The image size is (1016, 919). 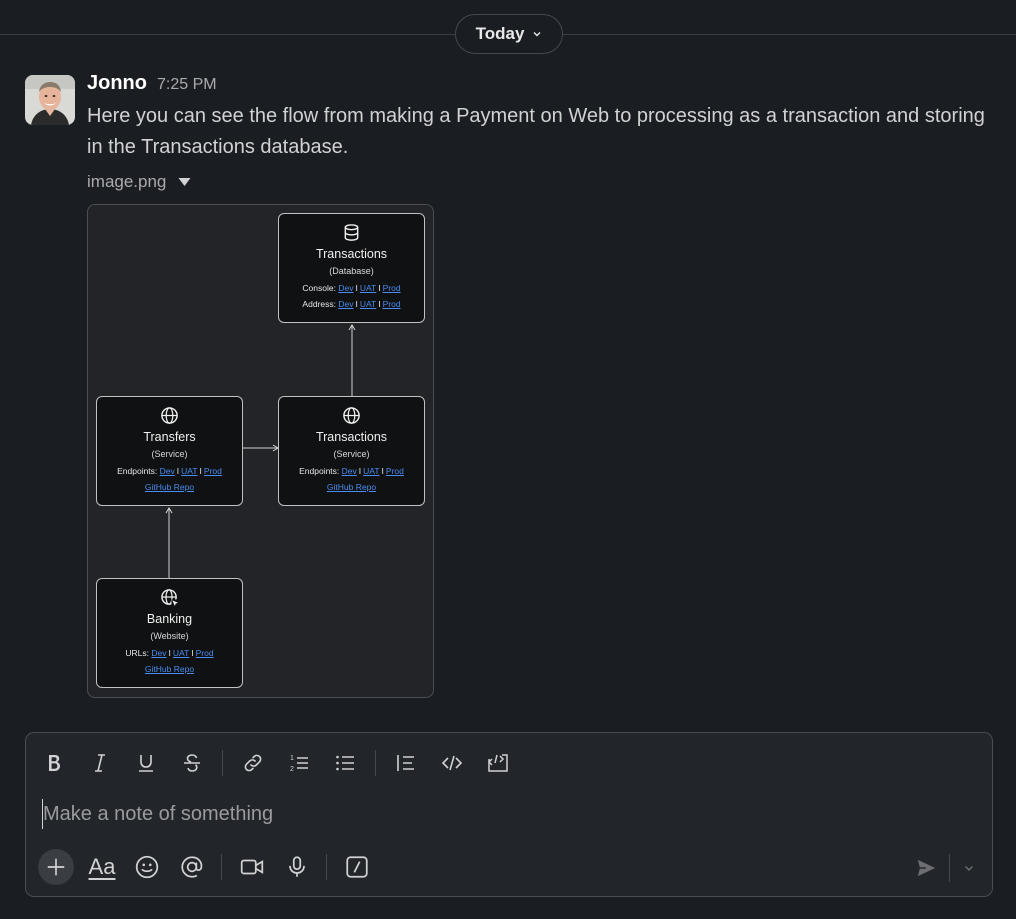 I want to click on note-input, so click(x=492, y=814).